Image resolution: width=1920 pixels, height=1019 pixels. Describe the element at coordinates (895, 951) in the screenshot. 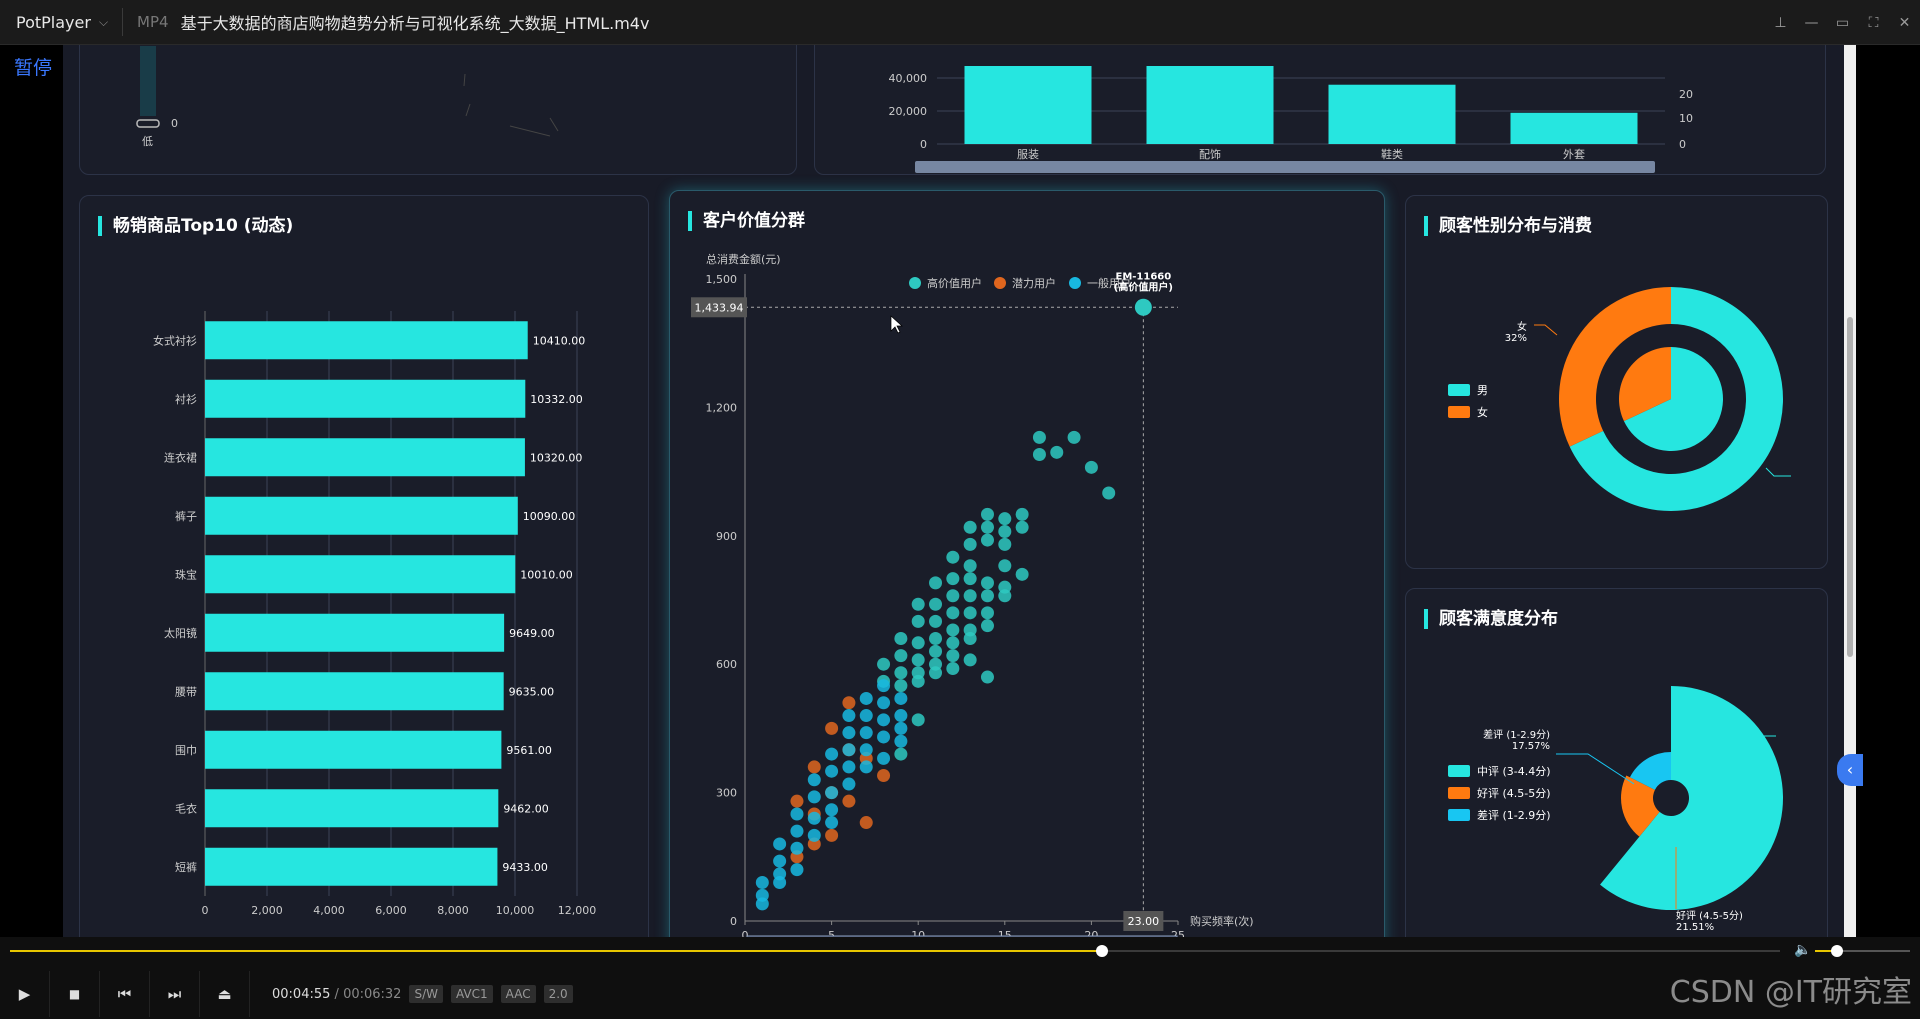

I see `seek-bar` at that location.